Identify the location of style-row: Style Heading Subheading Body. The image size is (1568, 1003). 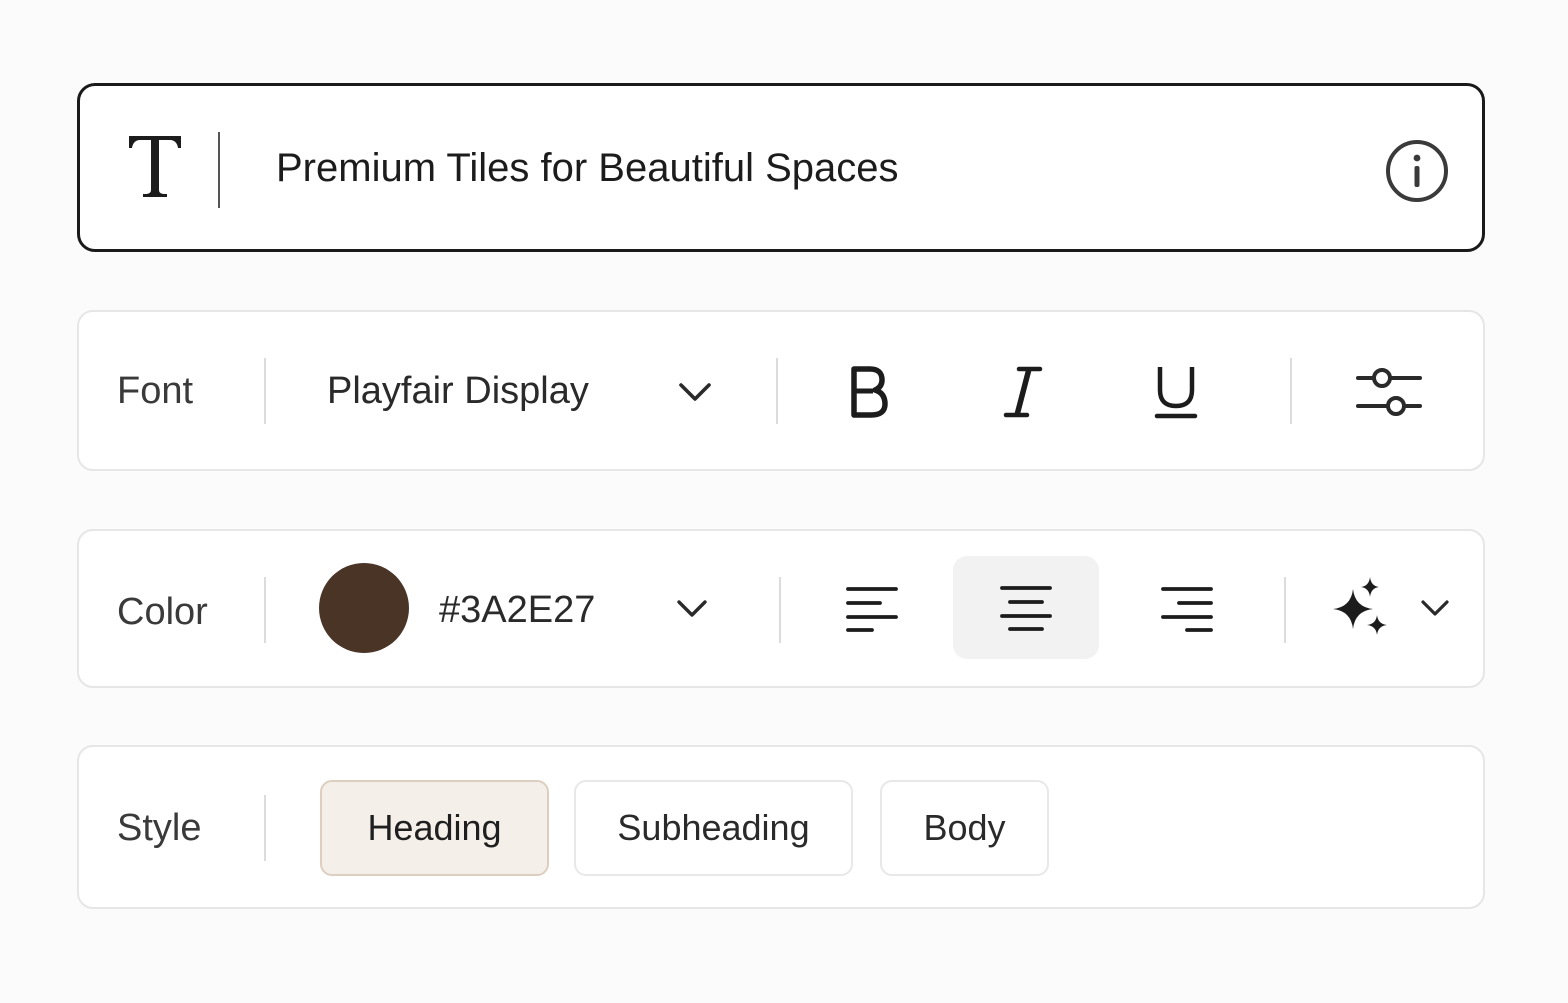
(781, 827).